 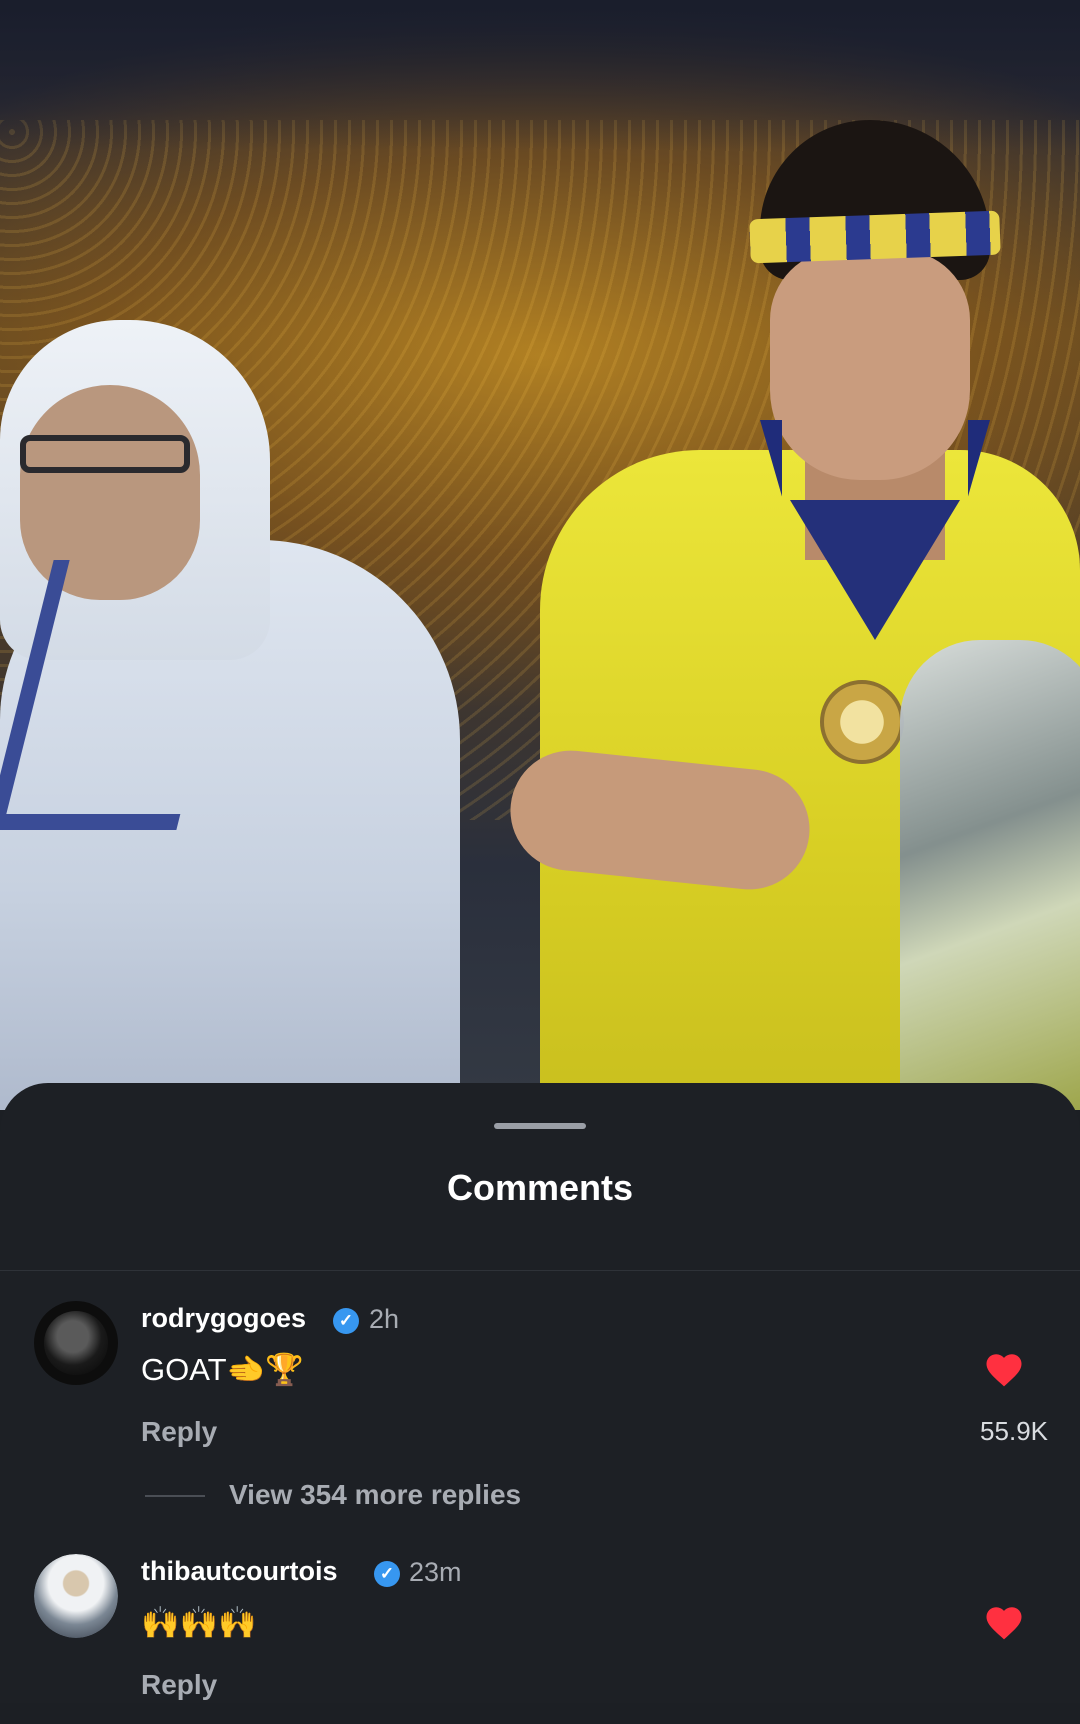 What do you see at coordinates (199, 1622) in the screenshot?
I see `comment-text: 🙌🙌🙌` at bounding box center [199, 1622].